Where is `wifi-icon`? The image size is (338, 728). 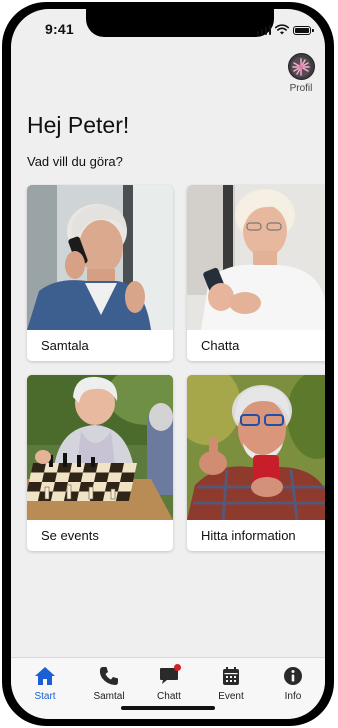 wifi-icon is located at coordinates (282, 29).